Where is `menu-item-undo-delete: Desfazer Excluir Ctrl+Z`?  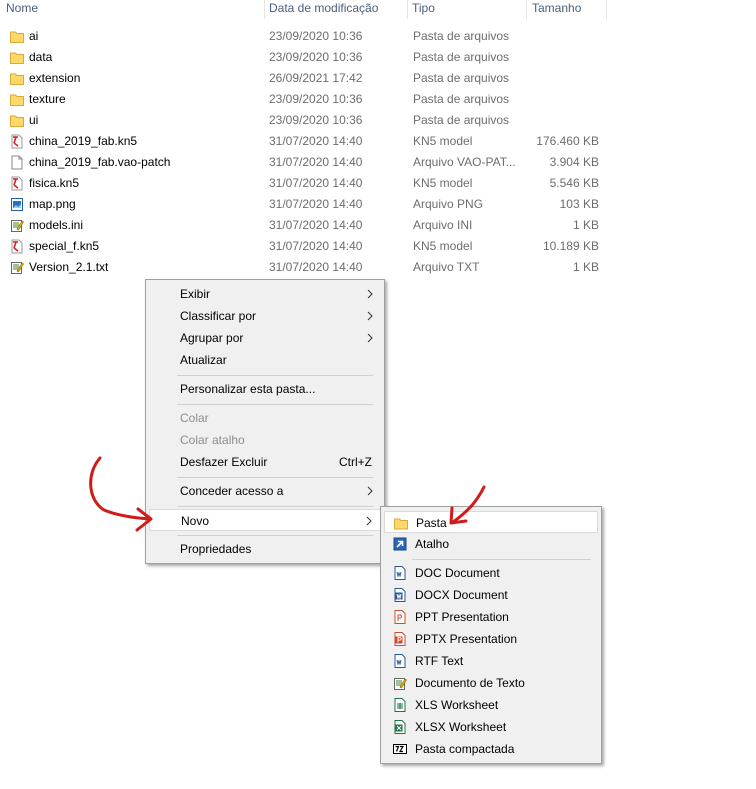 menu-item-undo-delete: Desfazer Excluir Ctrl+Z is located at coordinates (265, 462).